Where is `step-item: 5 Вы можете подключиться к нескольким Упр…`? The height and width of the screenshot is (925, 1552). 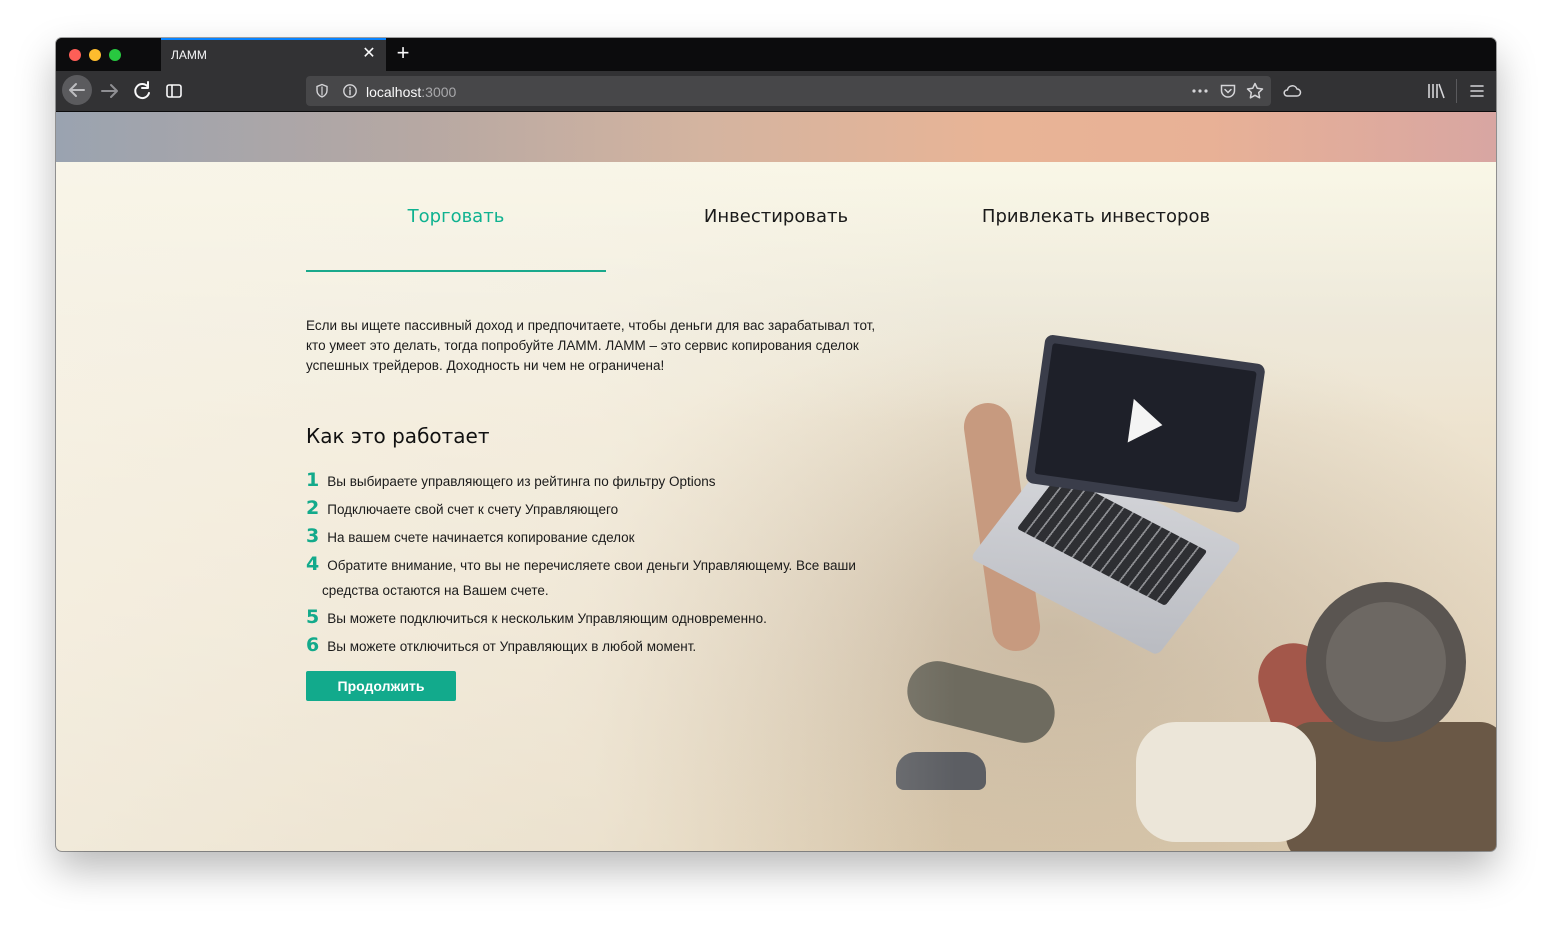
step-item: 5 Вы можете подключиться к нескольким Упр… is located at coordinates (606, 618).